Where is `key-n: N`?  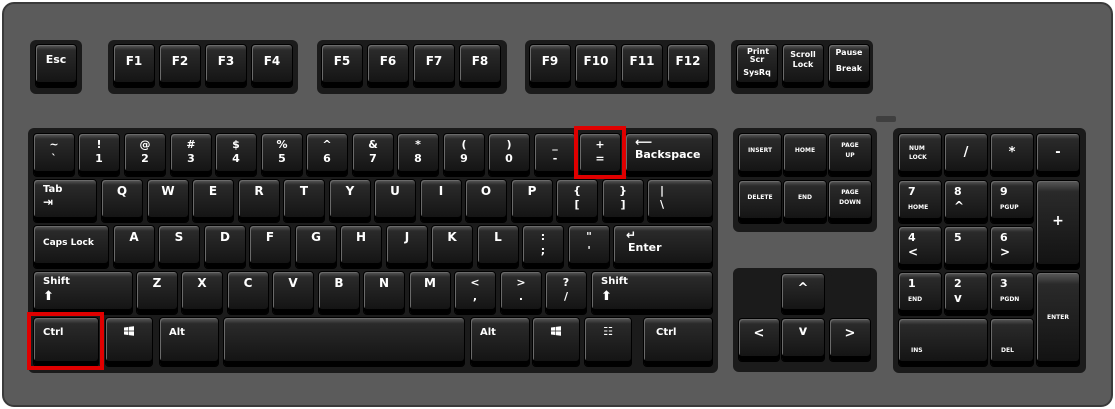 key-n: N is located at coordinates (384, 293).